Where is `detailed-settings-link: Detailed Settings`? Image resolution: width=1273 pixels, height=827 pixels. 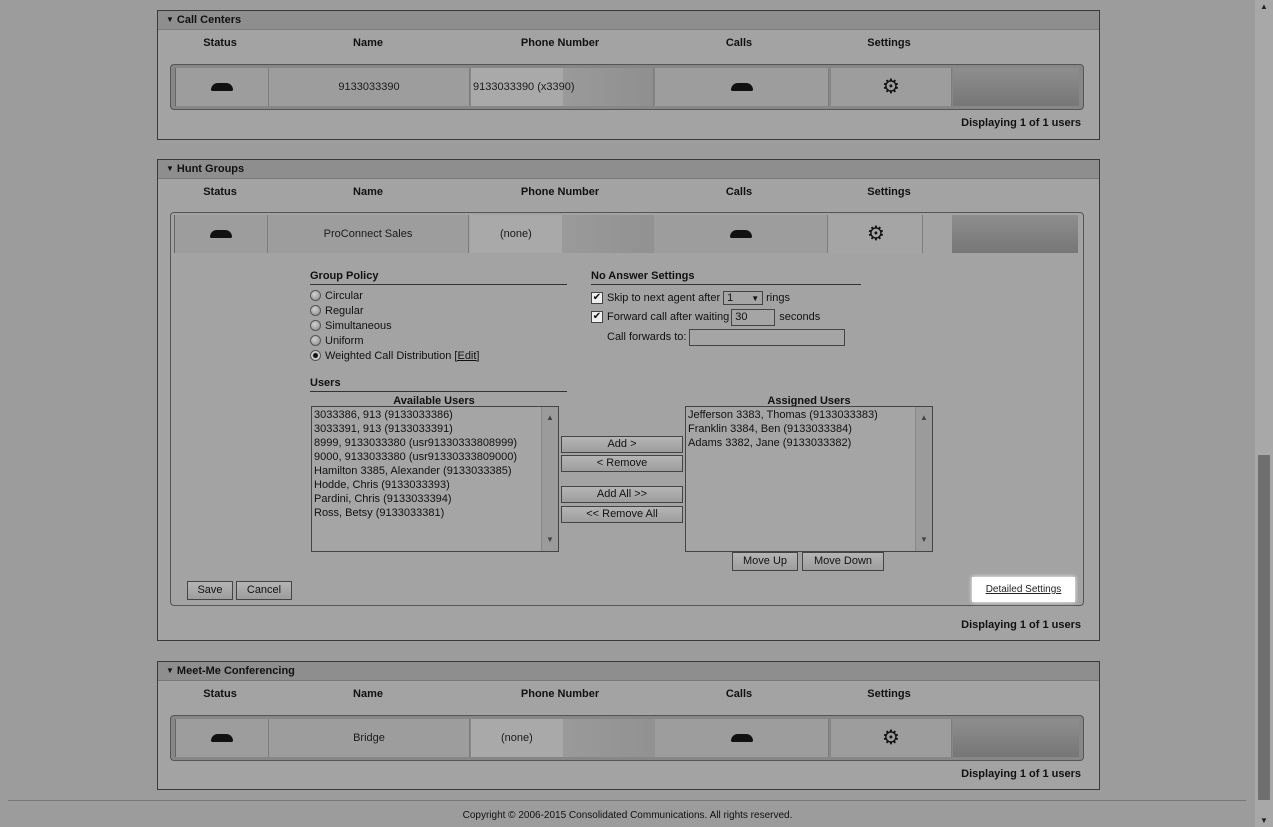
detailed-settings-link: Detailed Settings is located at coordinates (1023, 589).